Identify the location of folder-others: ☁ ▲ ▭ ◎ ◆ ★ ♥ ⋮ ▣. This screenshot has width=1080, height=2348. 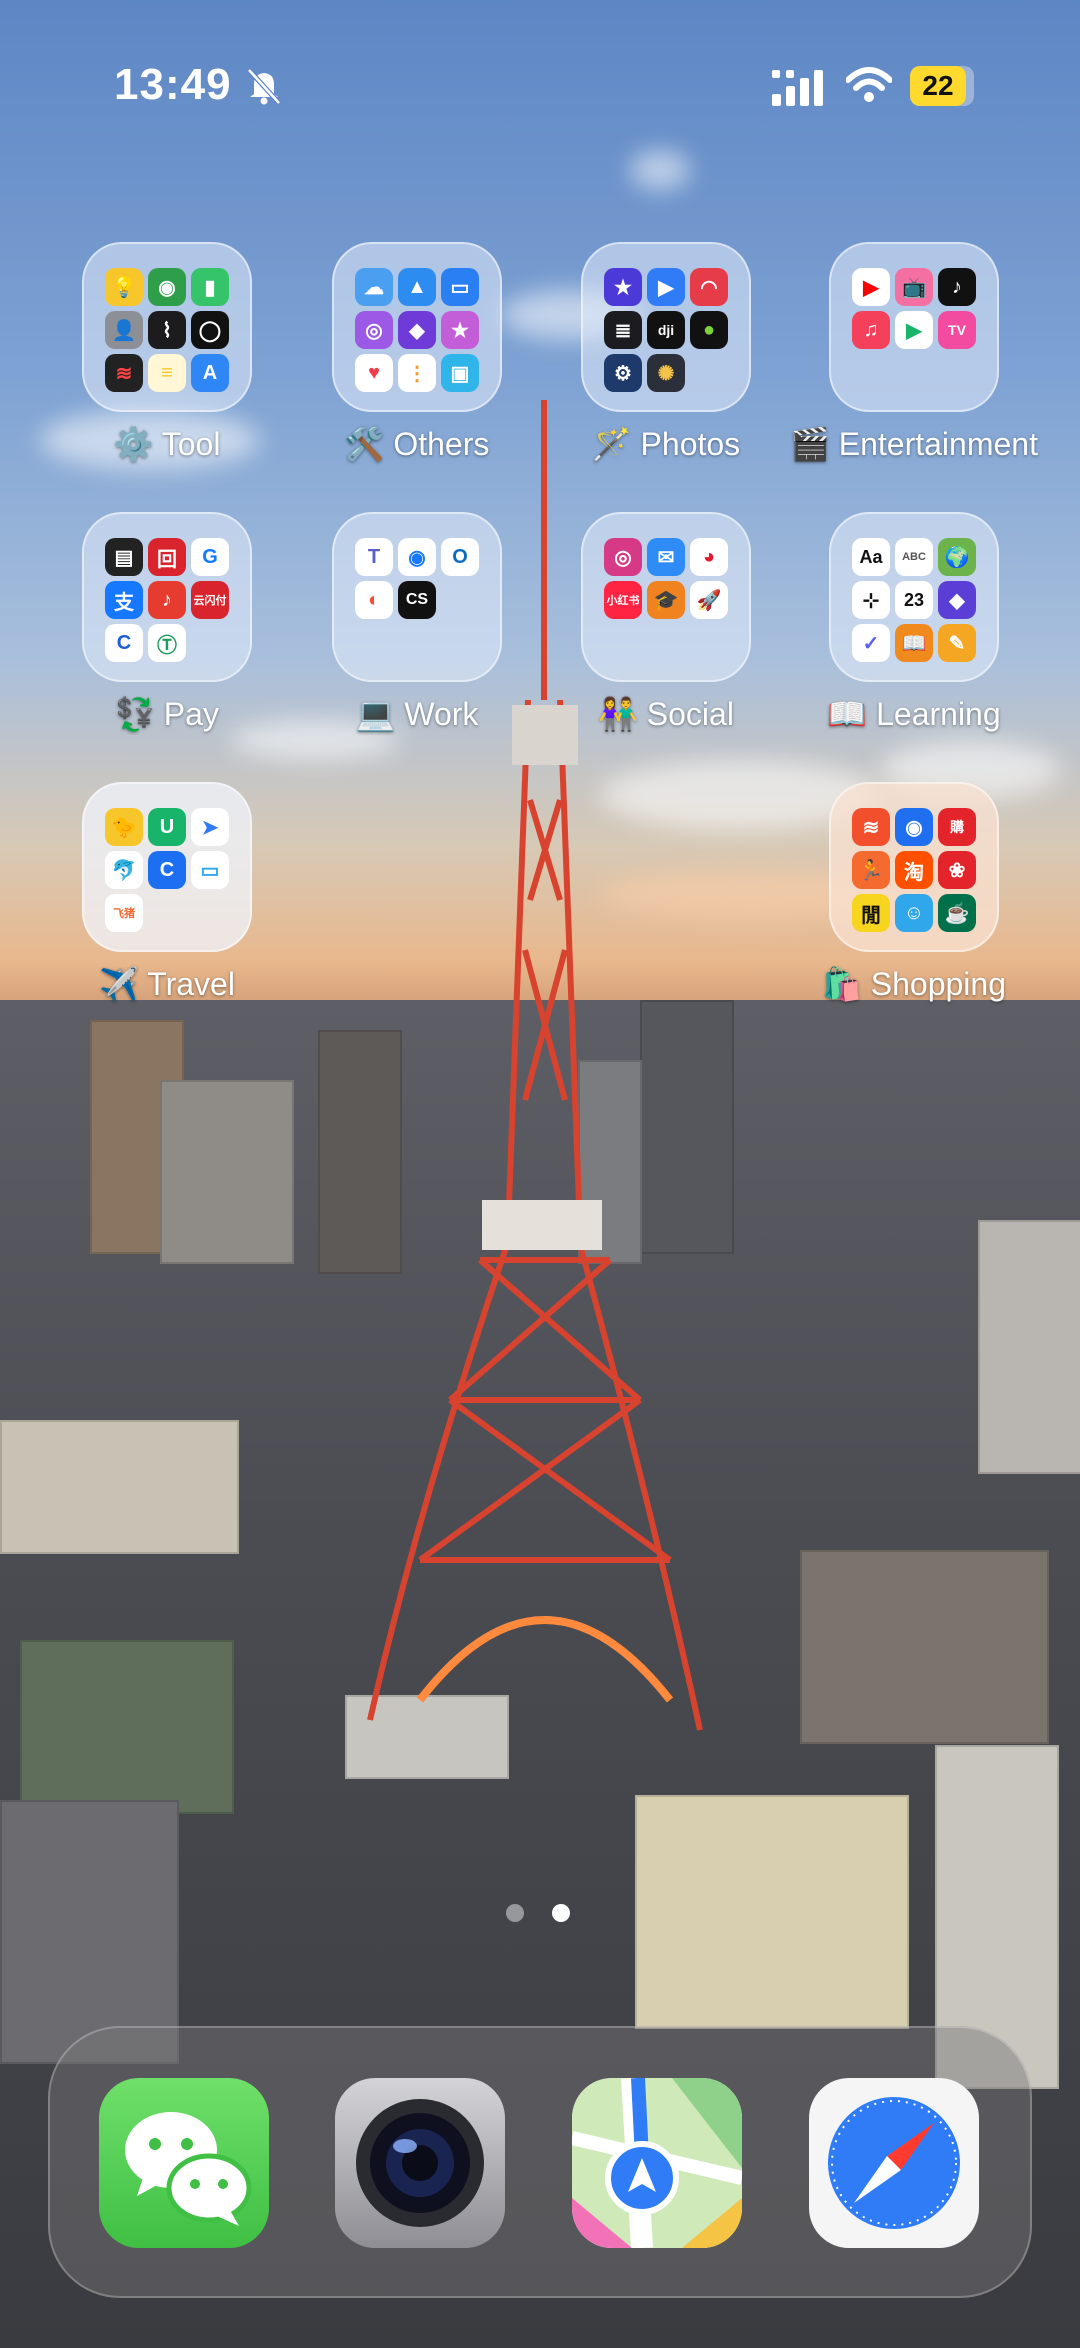
(417, 327).